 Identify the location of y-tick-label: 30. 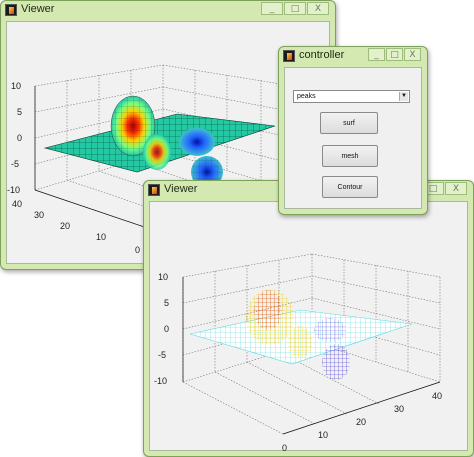
(399, 409).